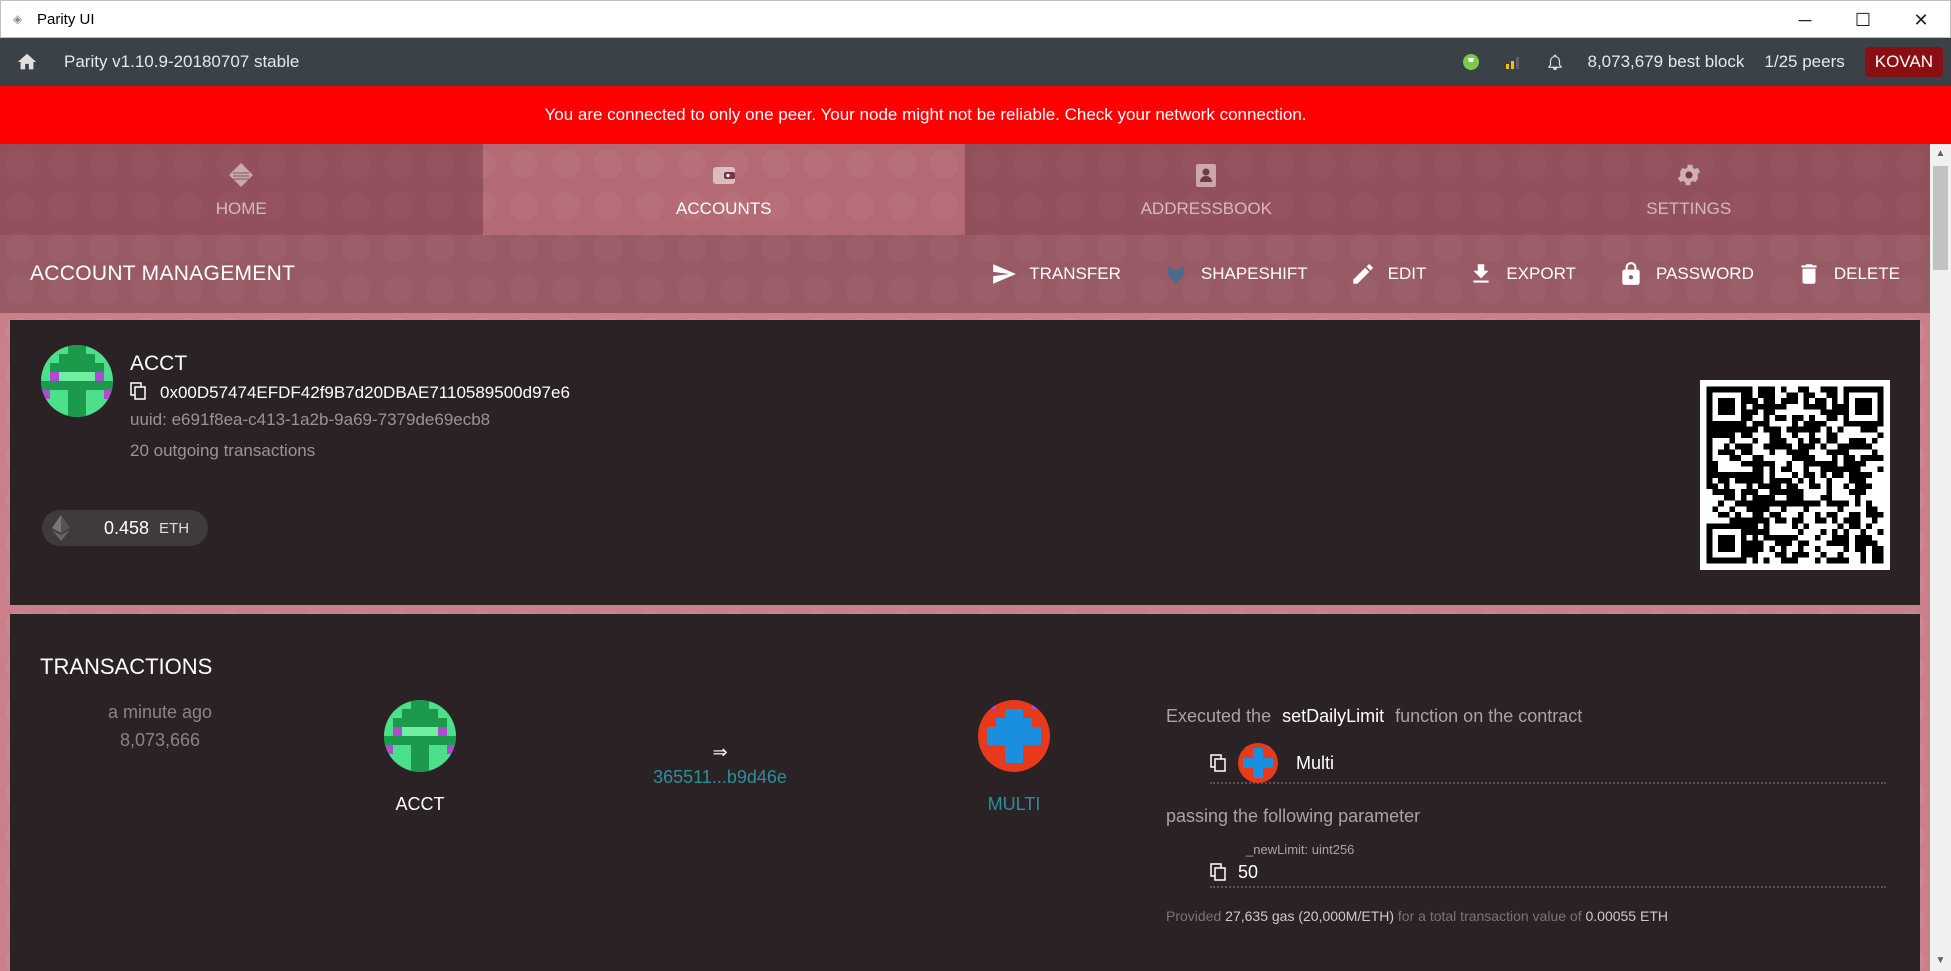  What do you see at coordinates (158, 364) in the screenshot?
I see `account-name: ACCT` at bounding box center [158, 364].